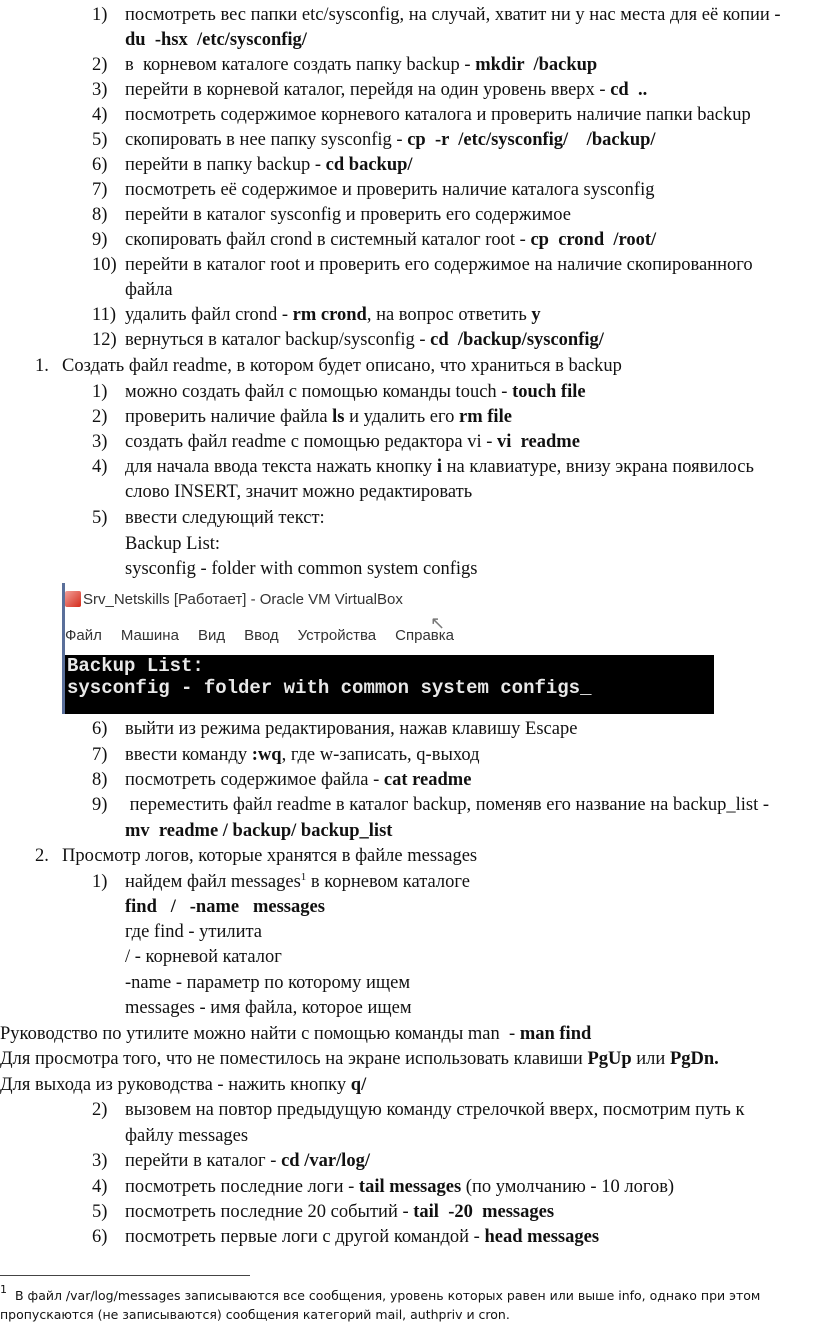  Describe the element at coordinates (597, 467) in the screenshot. I see `text: на клавиатуре, внизу экрана появилось` at that location.